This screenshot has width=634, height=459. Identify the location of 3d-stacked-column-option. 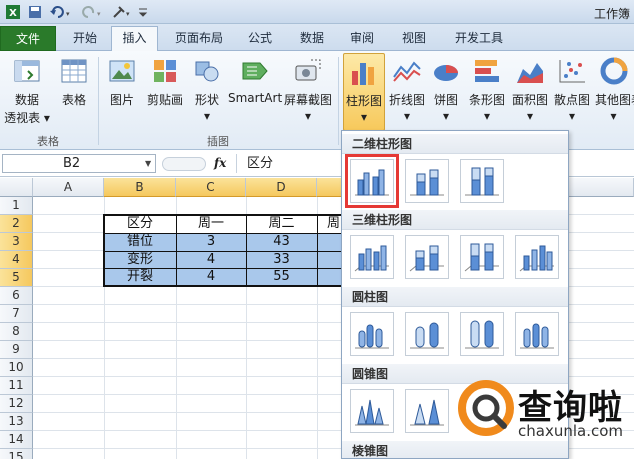
(427, 257).